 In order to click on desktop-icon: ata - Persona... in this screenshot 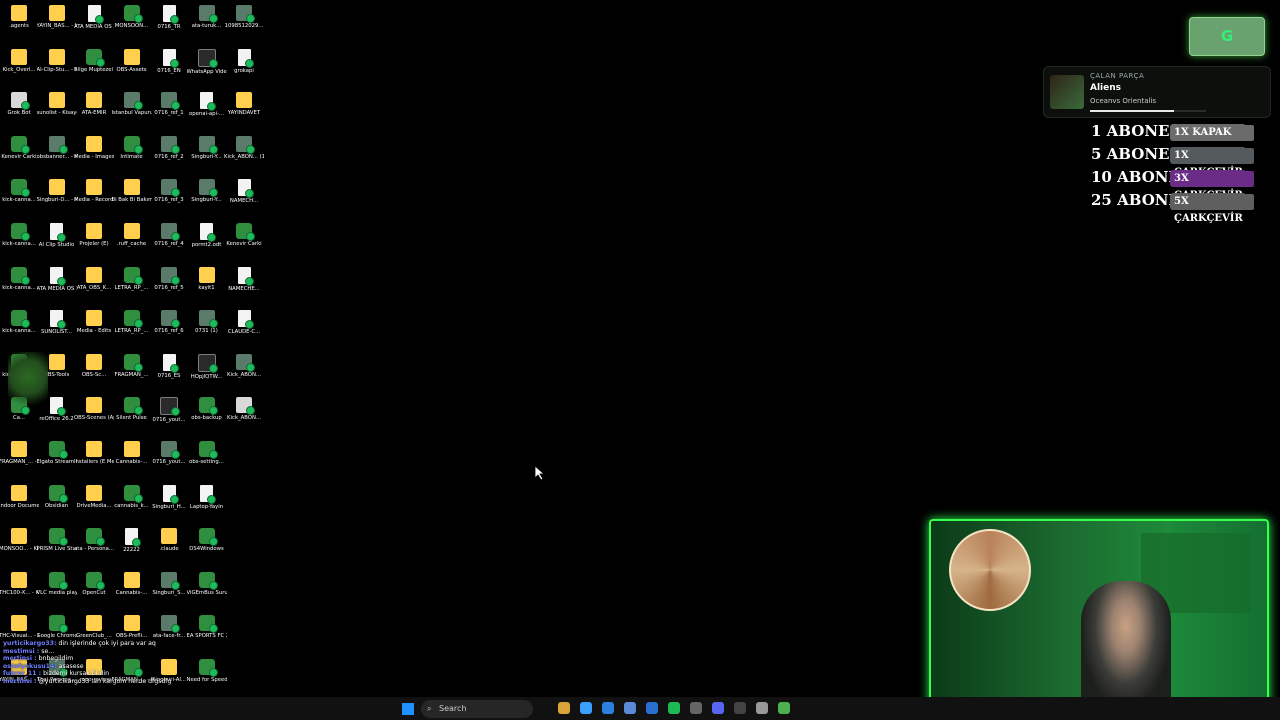, I will do `click(94, 548)`.